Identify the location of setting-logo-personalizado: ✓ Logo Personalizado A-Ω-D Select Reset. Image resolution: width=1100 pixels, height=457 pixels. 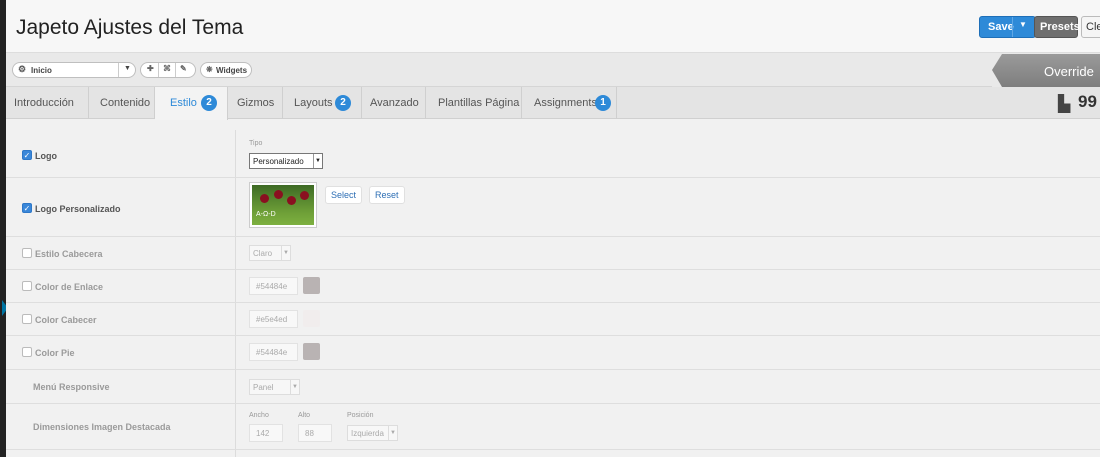
(553, 207).